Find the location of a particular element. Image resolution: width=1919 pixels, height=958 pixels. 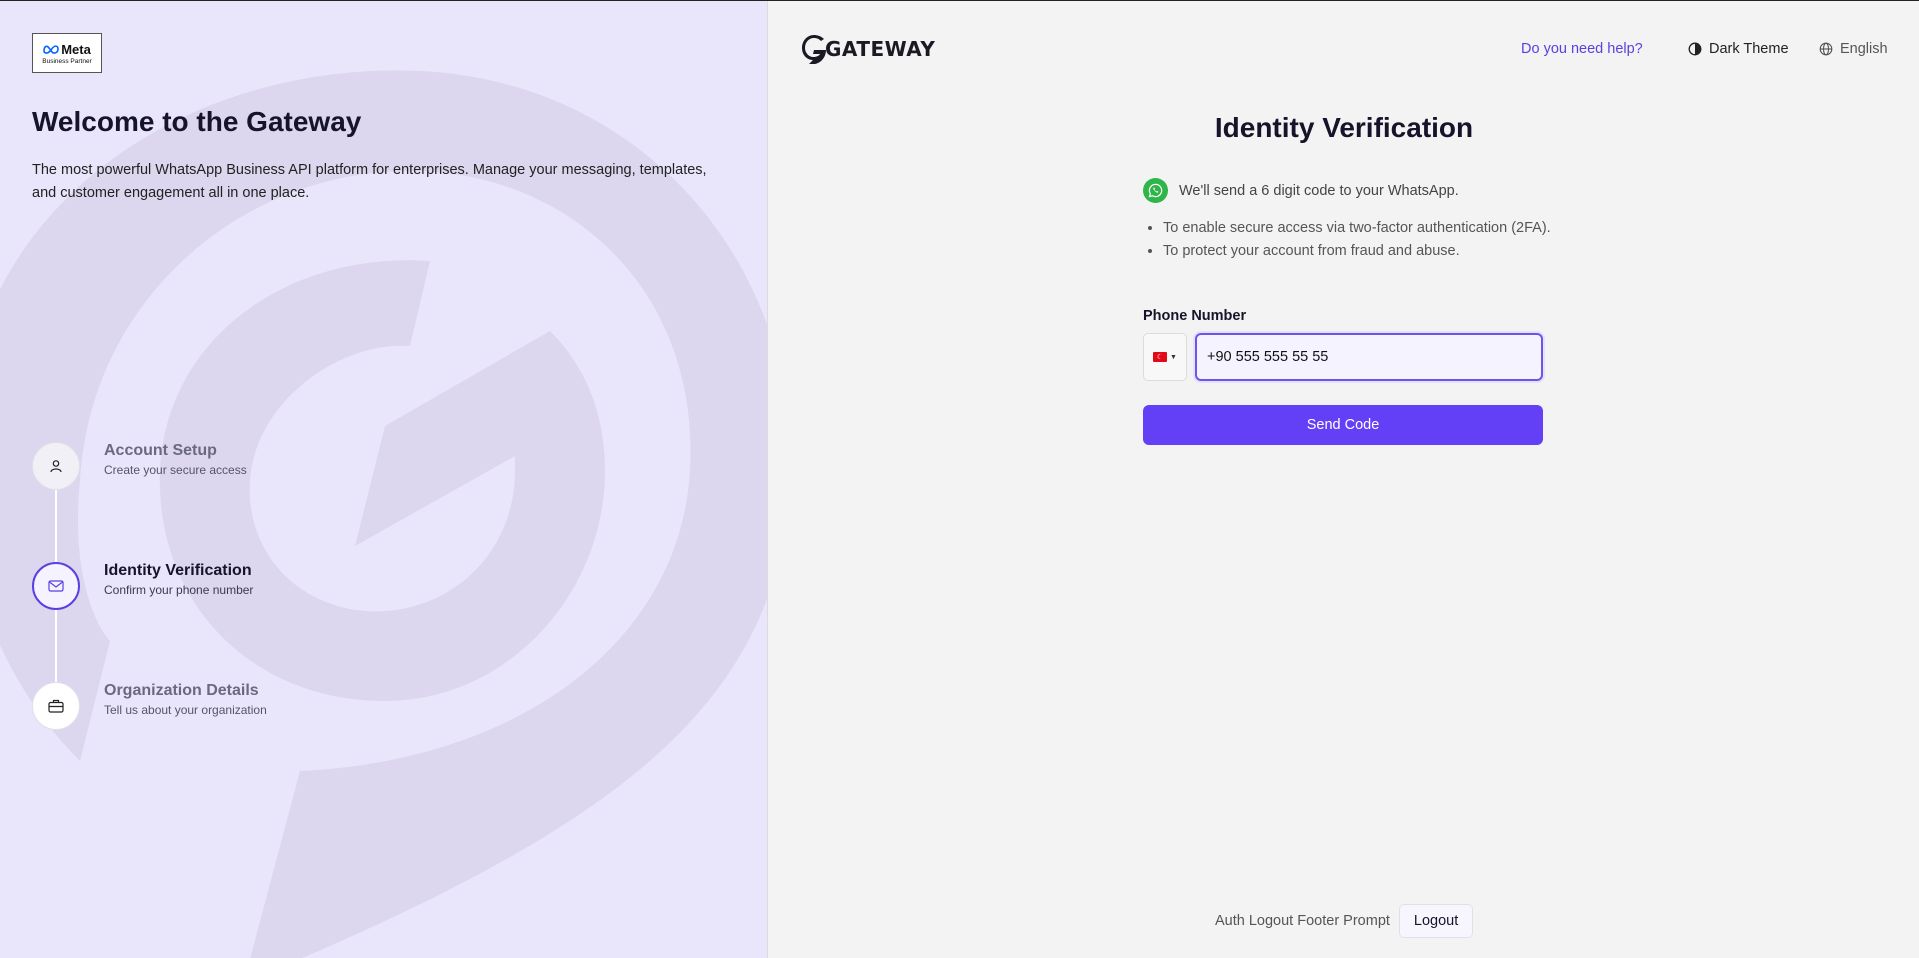

step-title: Organization Details is located at coordinates (181, 690).